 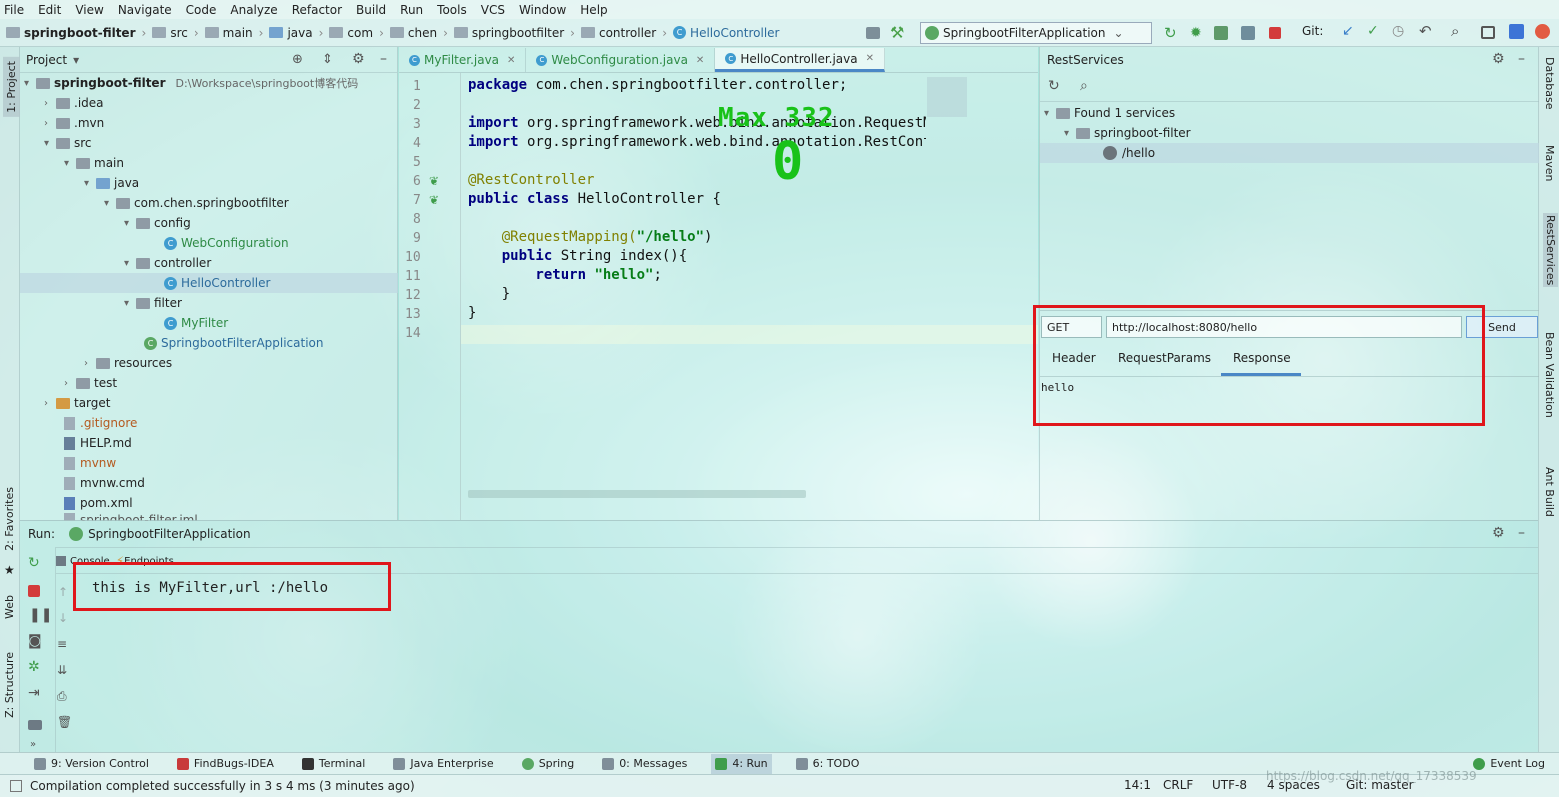 I want to click on gear-icon: ⚙, so click(x=358, y=59).